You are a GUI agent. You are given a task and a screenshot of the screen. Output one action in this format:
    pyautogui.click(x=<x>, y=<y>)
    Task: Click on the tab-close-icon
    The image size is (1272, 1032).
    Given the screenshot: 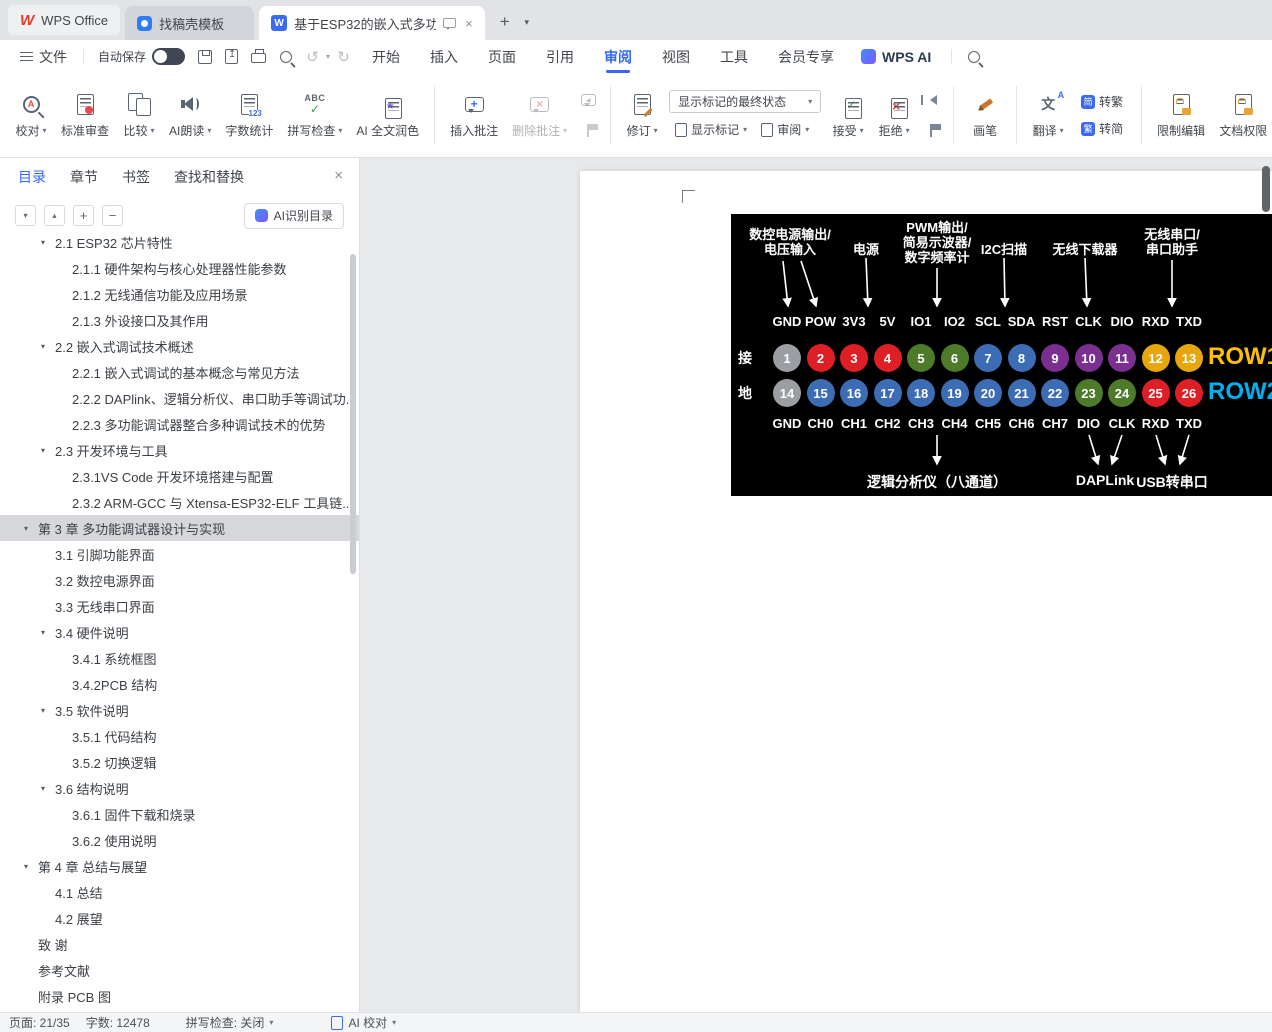 What is the action you would take?
    pyautogui.click(x=468, y=23)
    